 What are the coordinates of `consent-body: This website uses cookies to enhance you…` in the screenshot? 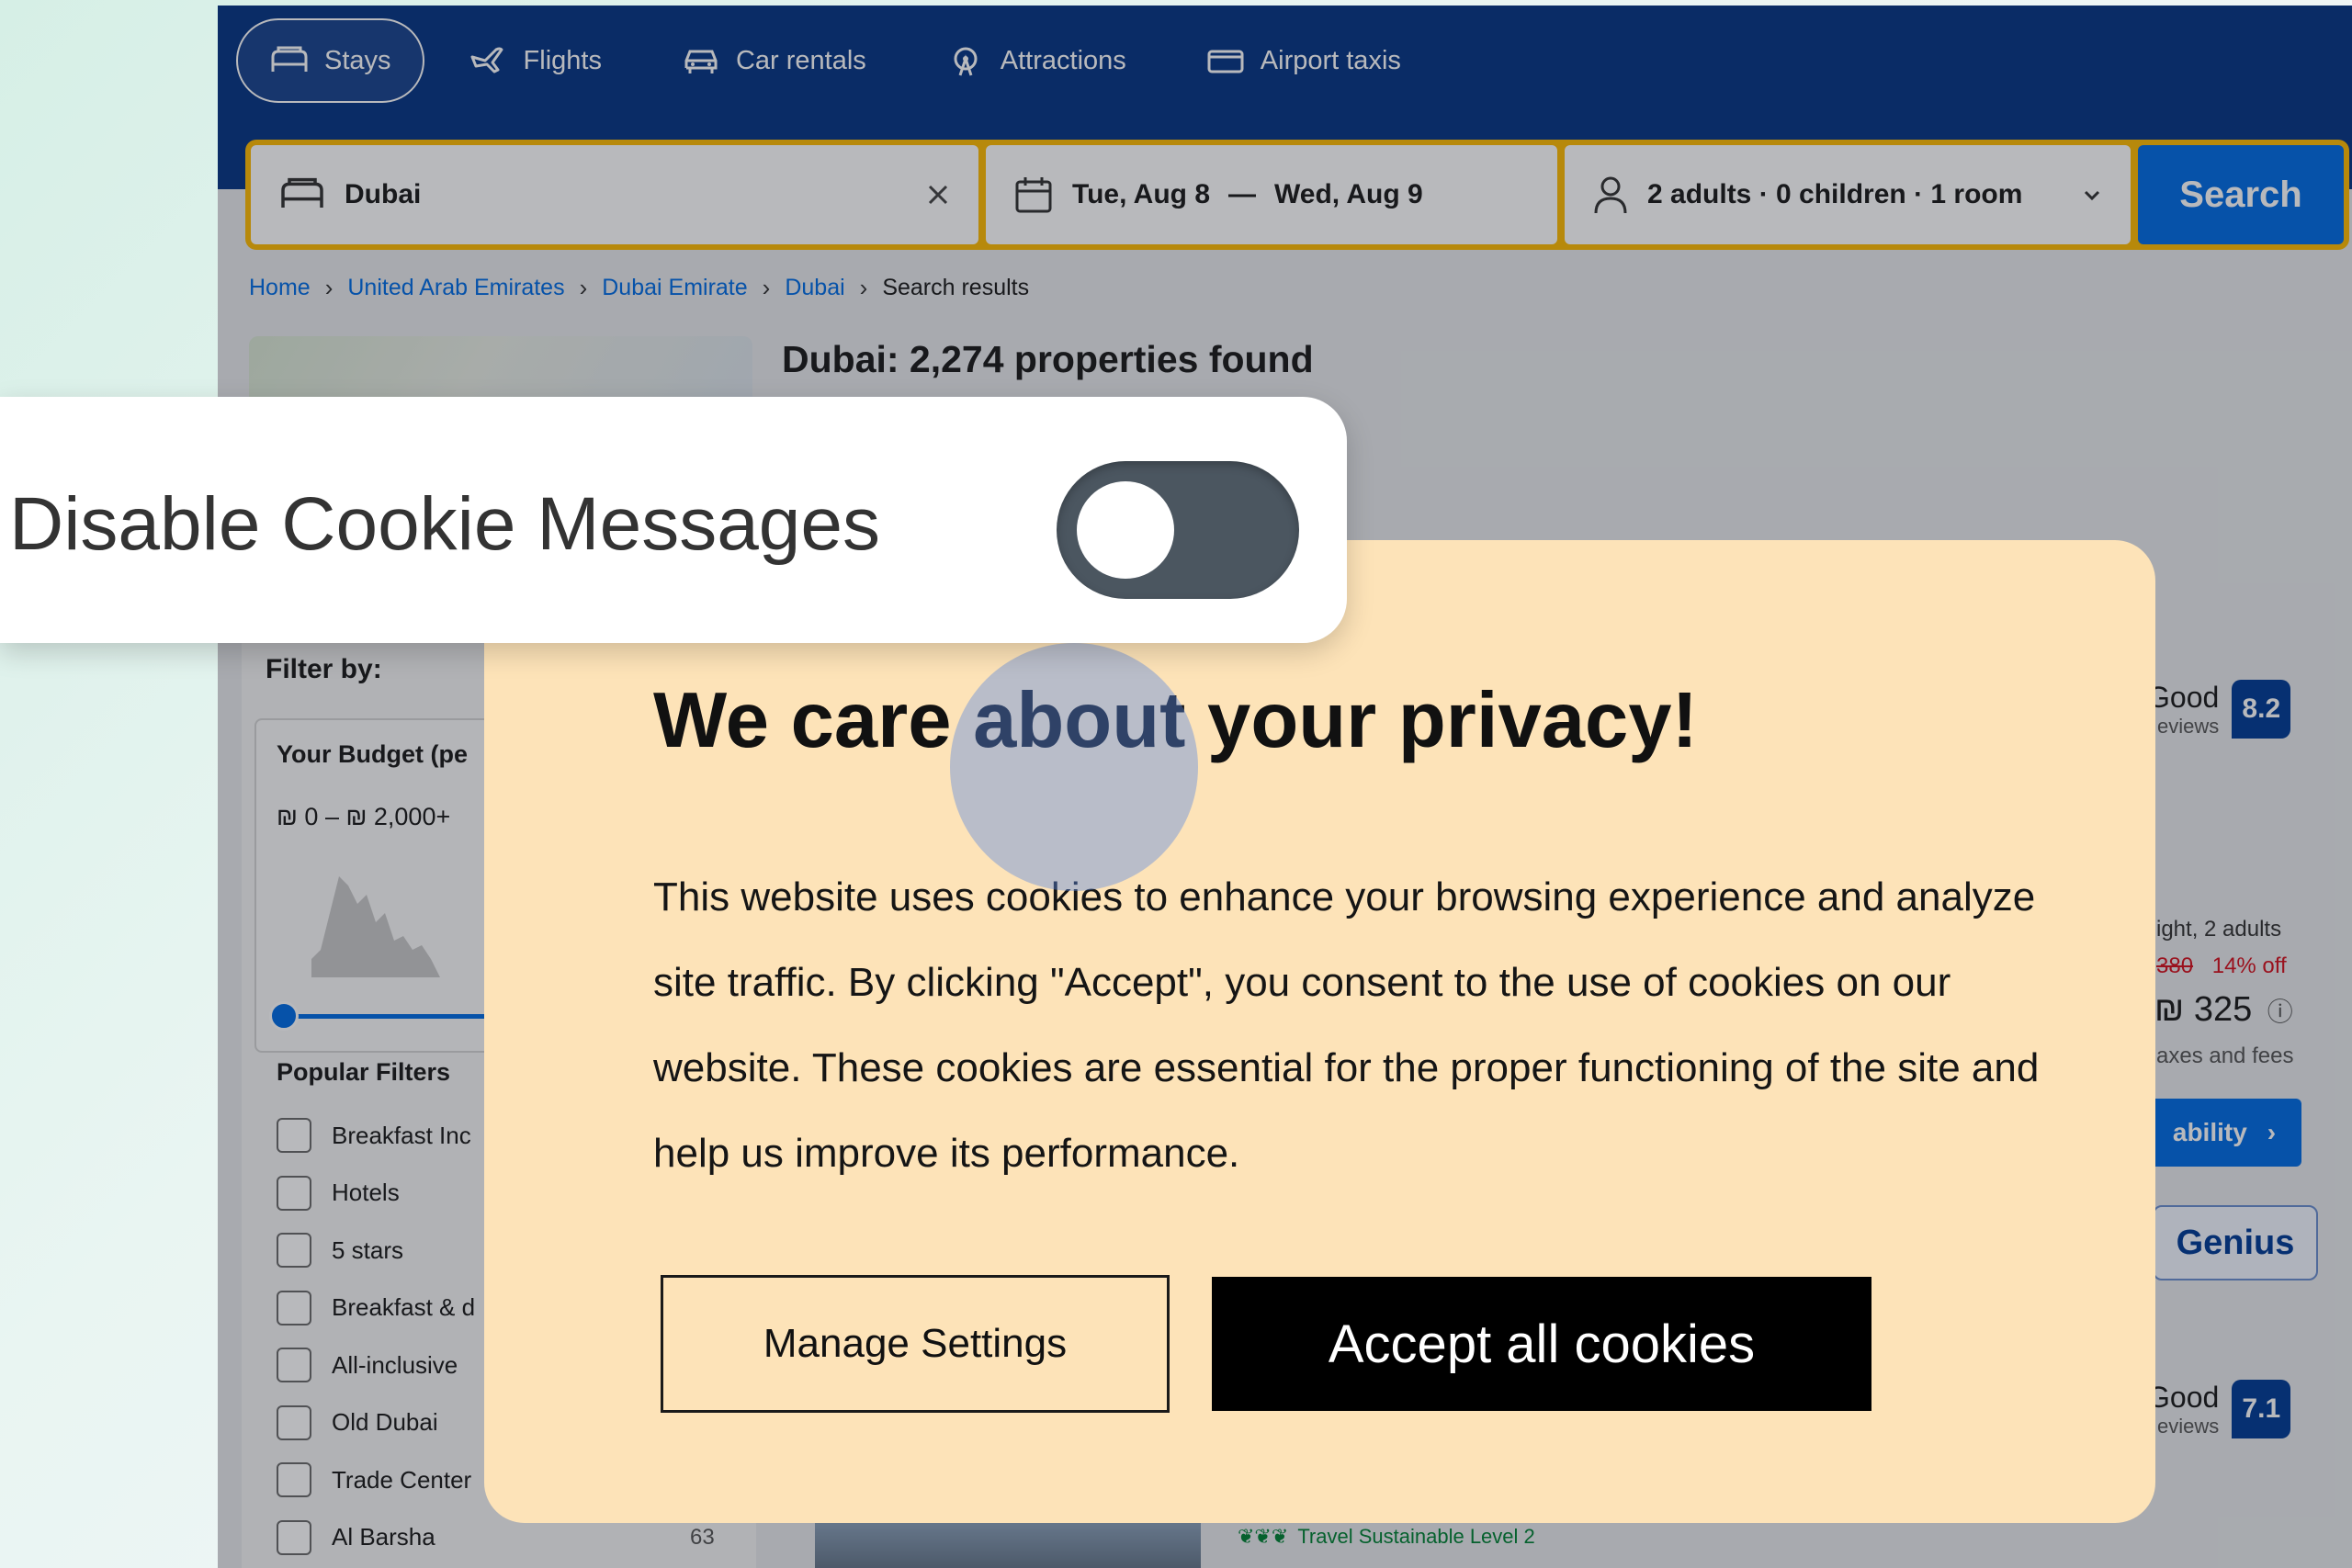 It's located at (1346, 1025).